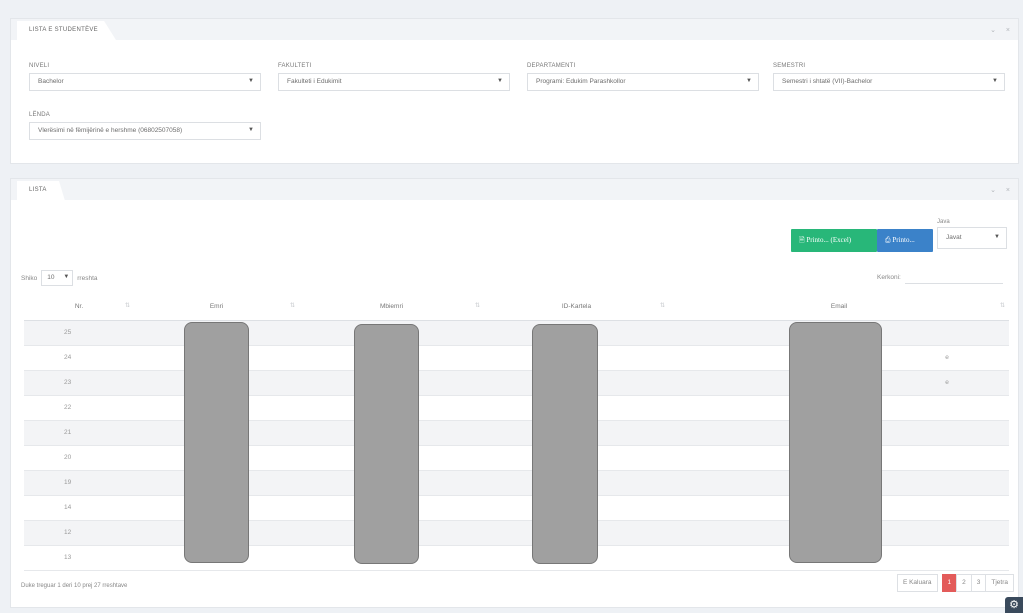 The image size is (1023, 613). Describe the element at coordinates (827, 81) in the screenshot. I see `select-value: Semestri i shtatë (VII)-Bachelor` at that location.